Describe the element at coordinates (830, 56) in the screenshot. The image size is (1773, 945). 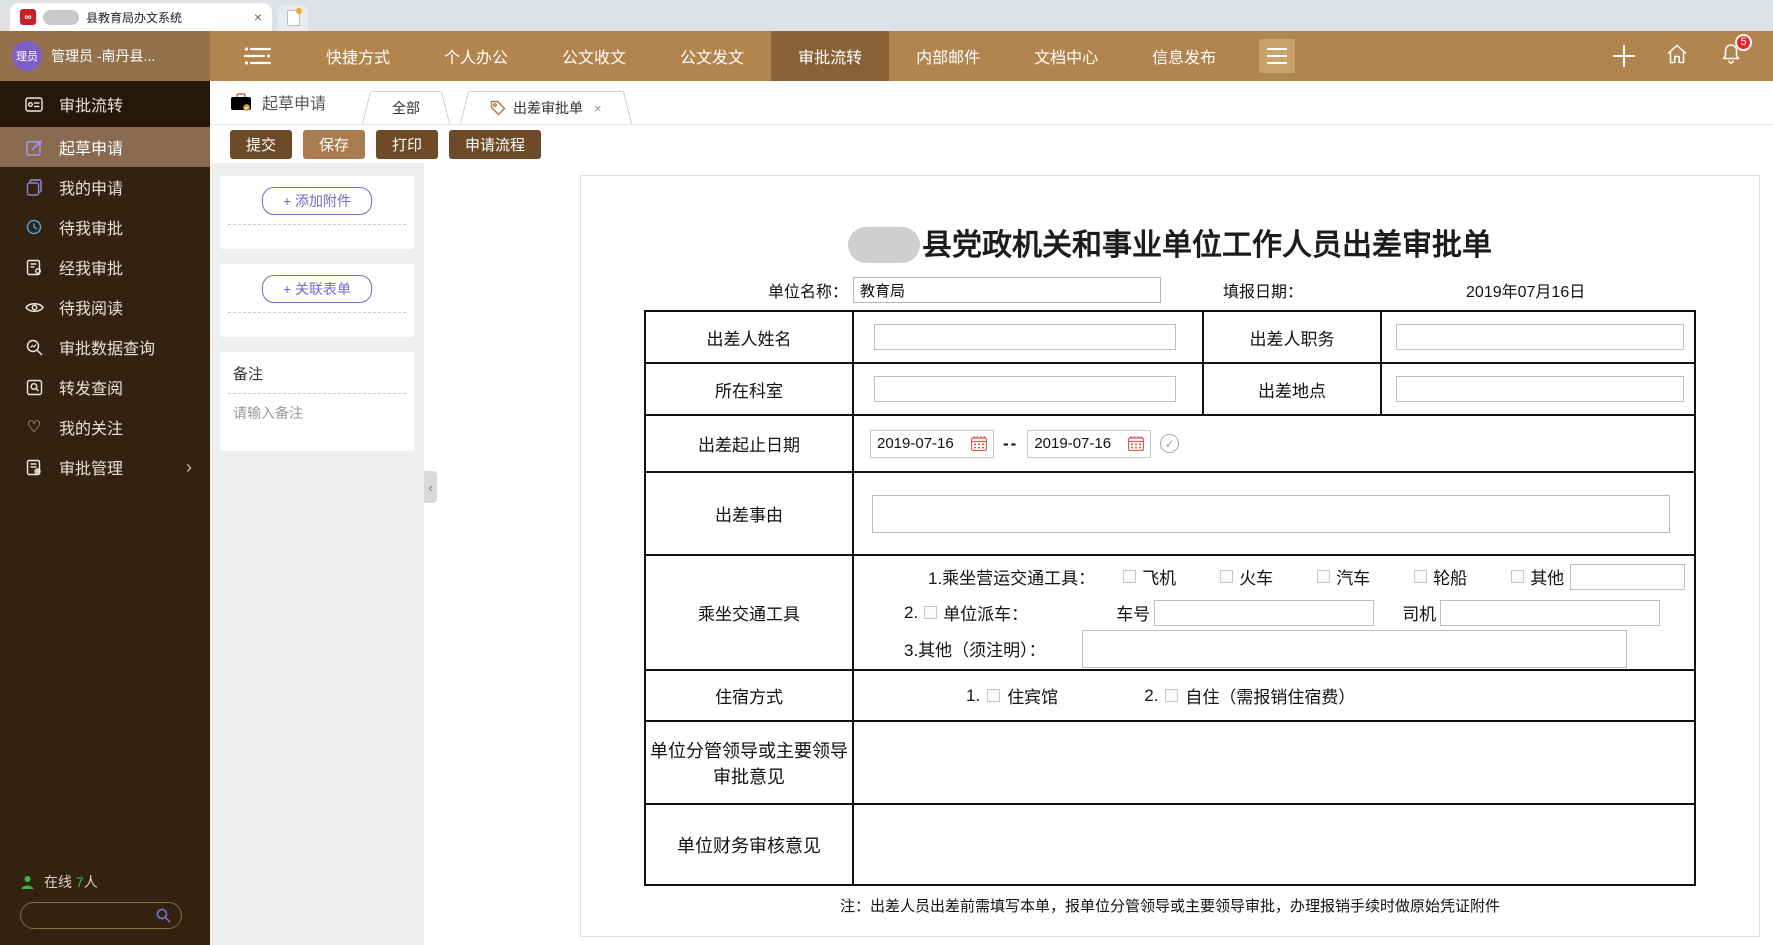
I see `nav-item-approval-flow: 审批流转` at that location.